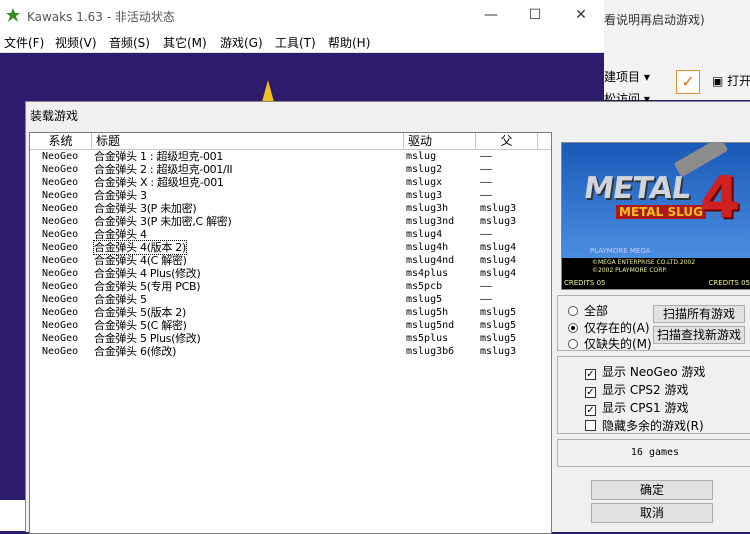 This screenshot has width=750, height=534. Describe the element at coordinates (654, 20) in the screenshot. I see `background-hint-text: 看说明再启动游戏)` at that location.